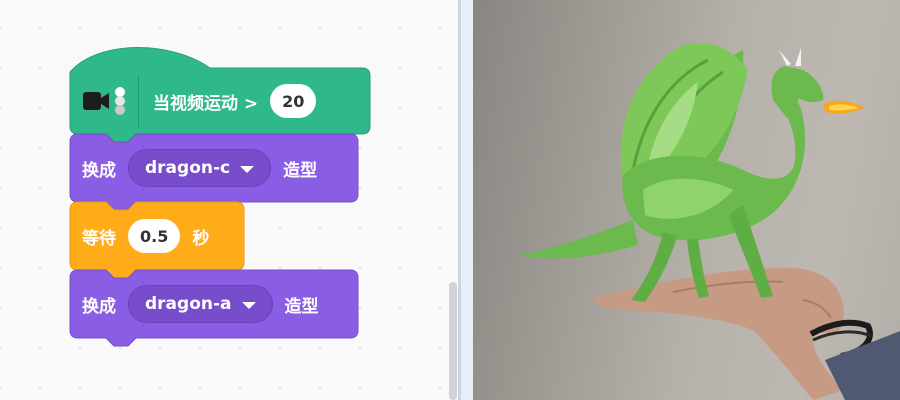 The width and height of the screenshot is (900, 400). Describe the element at coordinates (746, 333) in the screenshot. I see `video-feed-hand` at that location.